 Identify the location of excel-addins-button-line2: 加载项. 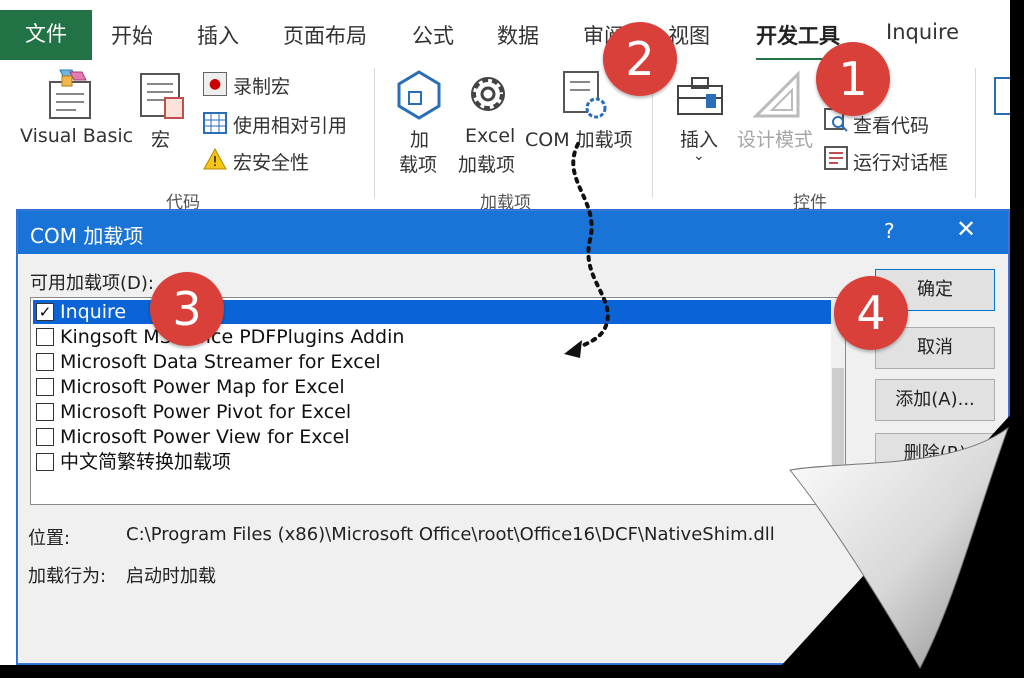
(486, 163).